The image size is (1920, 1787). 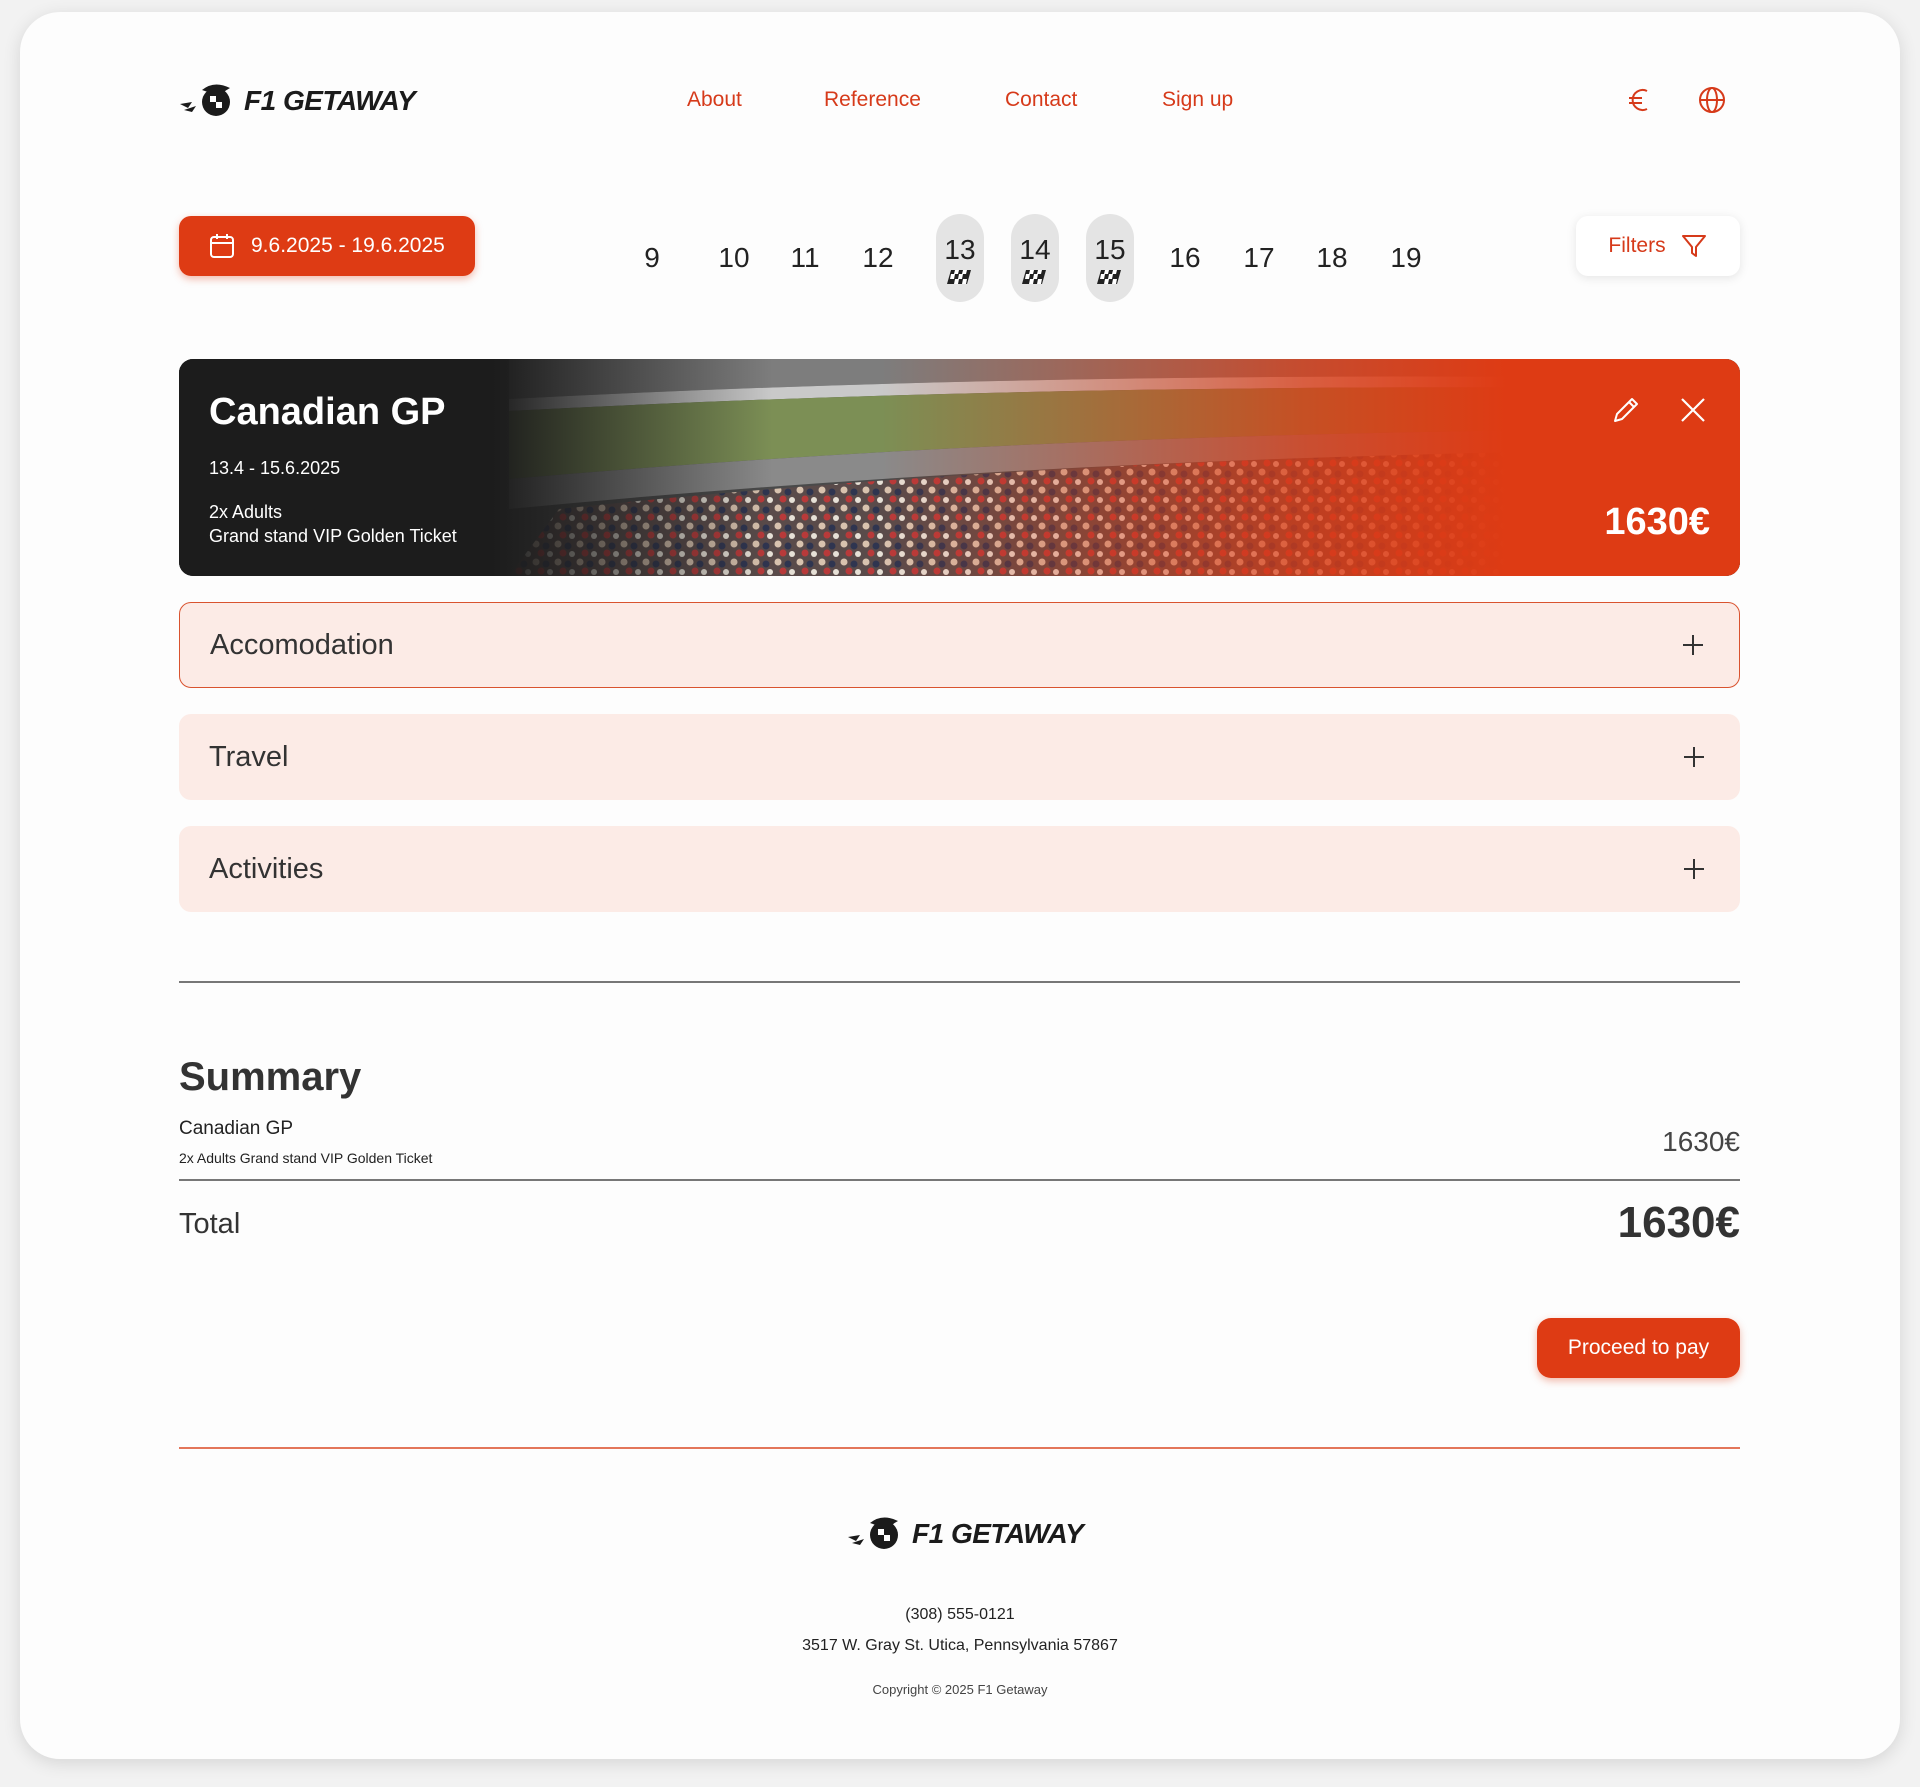 I want to click on day-number: 16, so click(x=1185, y=257).